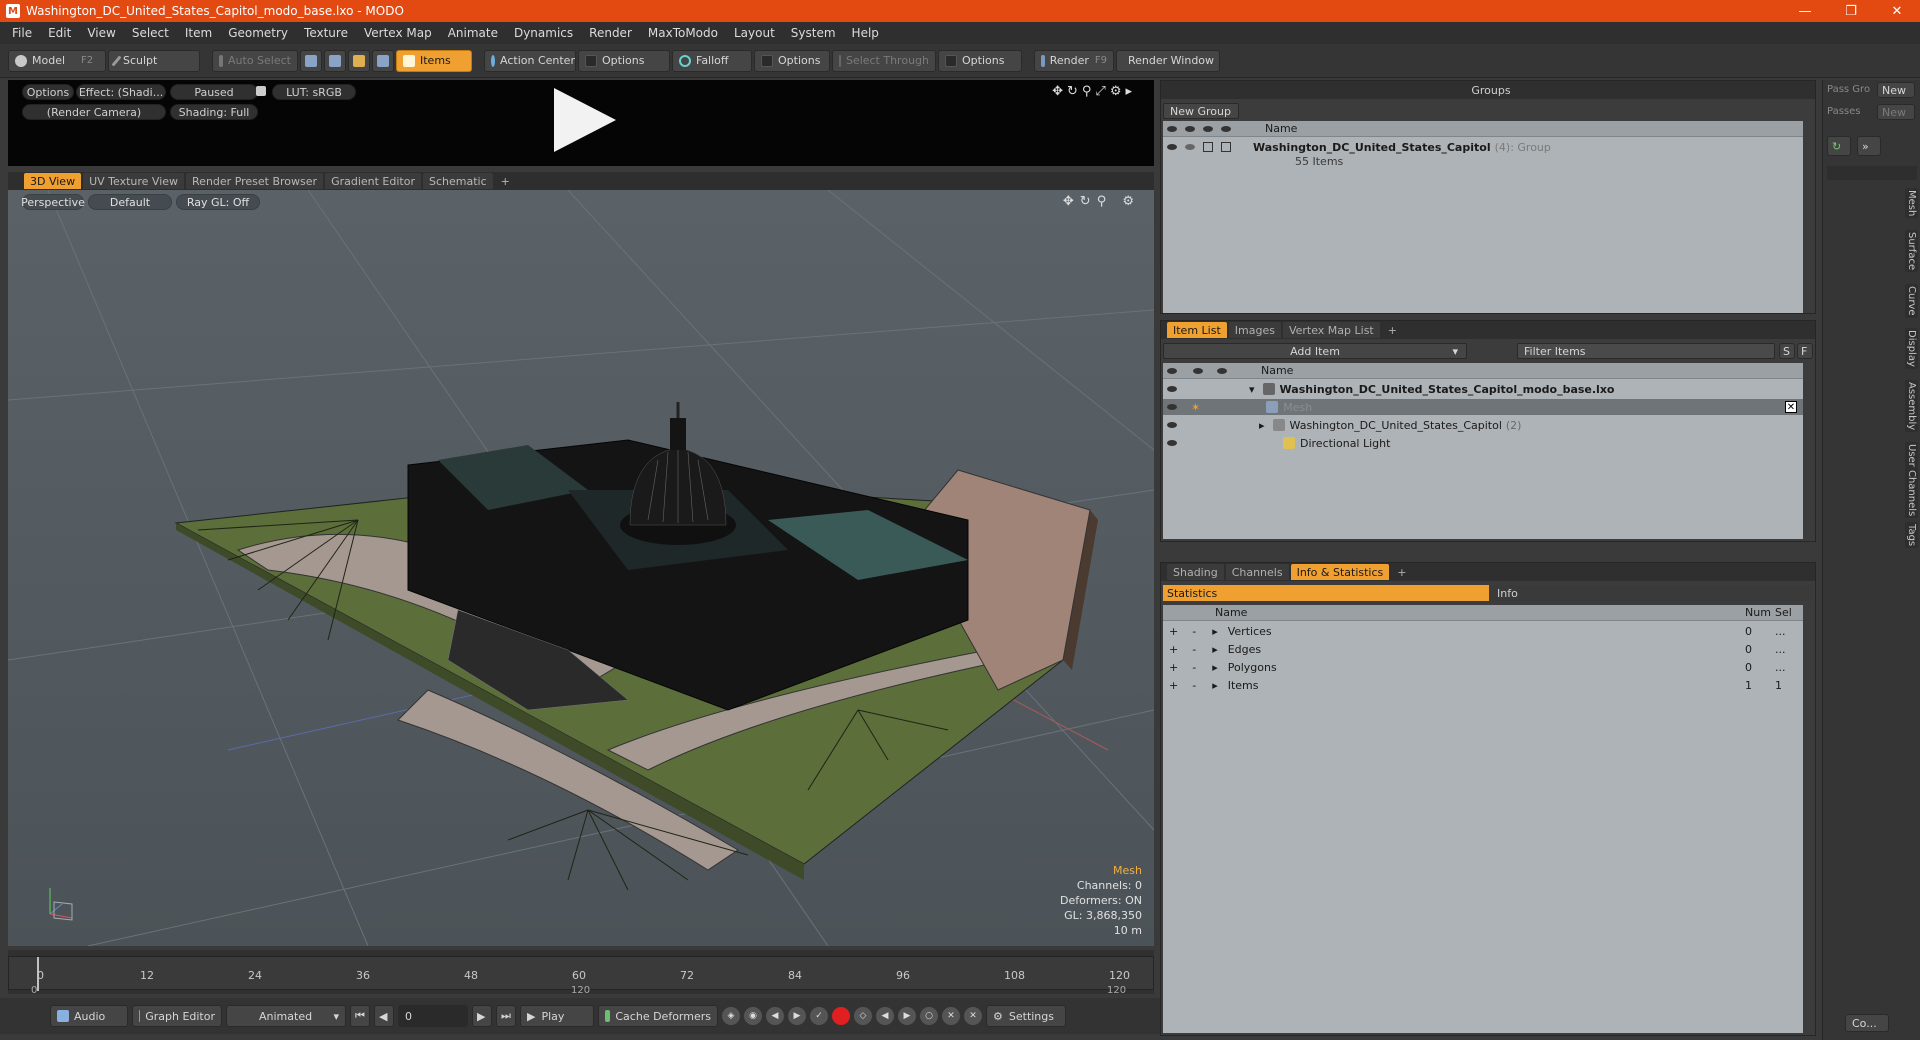  Describe the element at coordinates (1483, 685) in the screenshot. I see `stats-row: + - ▸ Items 1 1` at that location.